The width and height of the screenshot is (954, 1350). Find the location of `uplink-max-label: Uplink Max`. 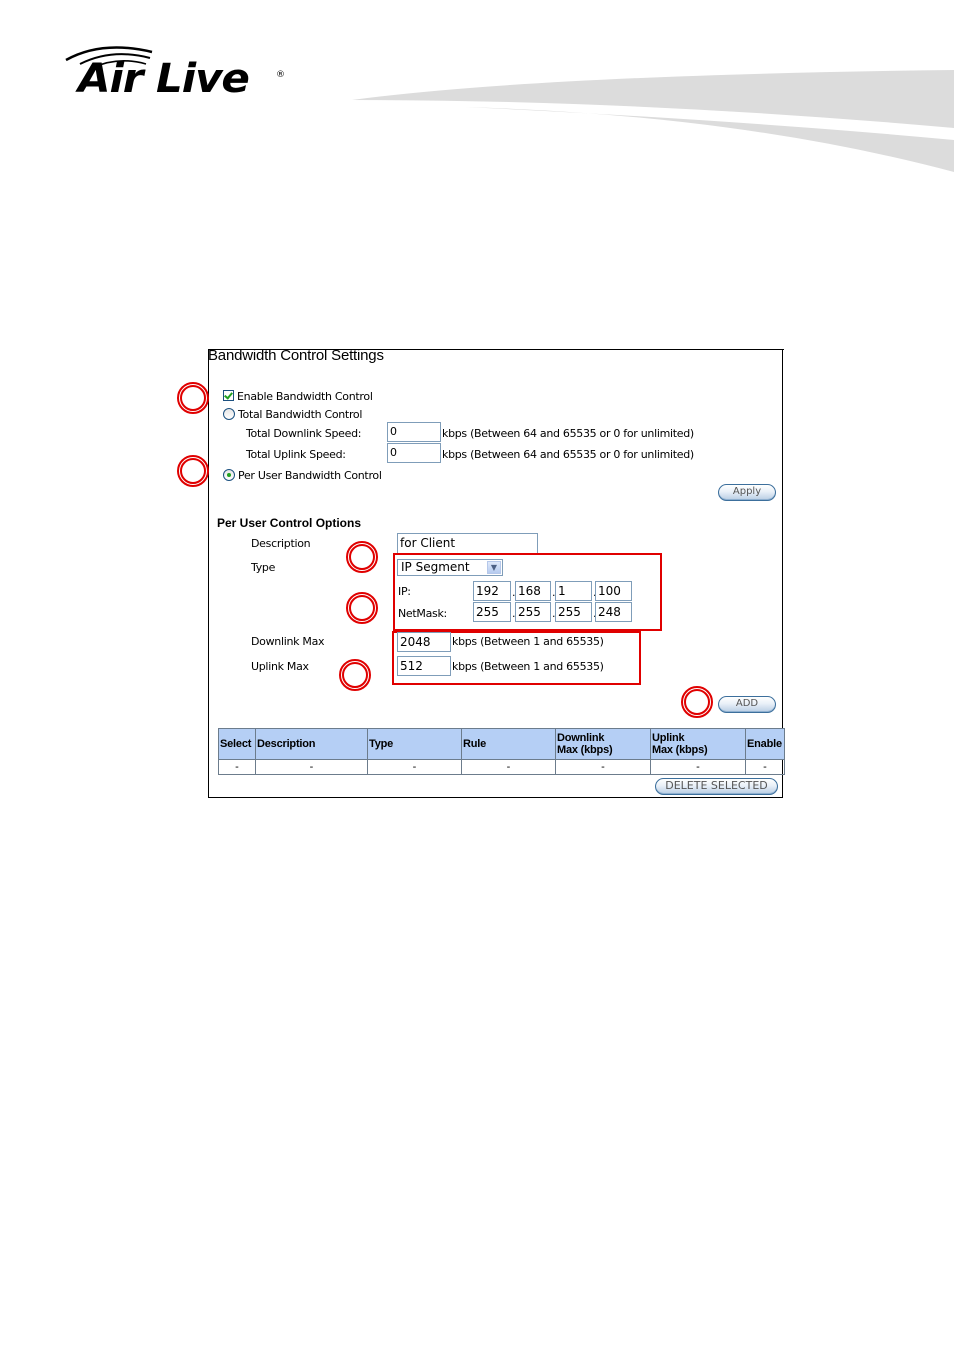

uplink-max-label: Uplink Max is located at coordinates (280, 666).